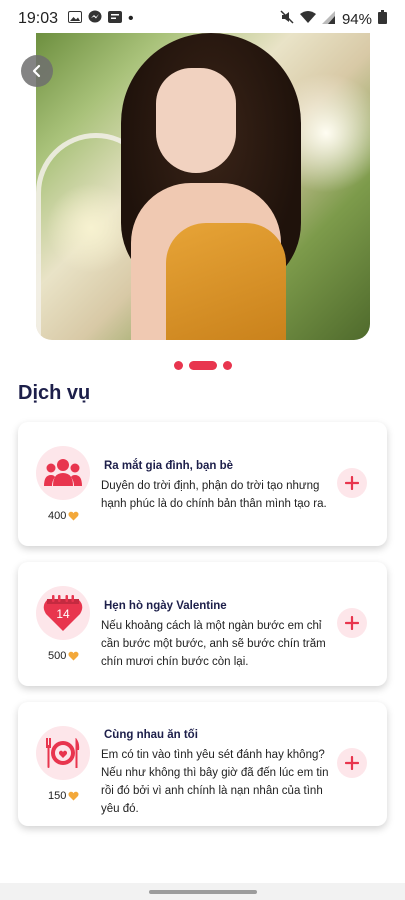  What do you see at coordinates (328, 19) in the screenshot?
I see `signal-icon` at bounding box center [328, 19].